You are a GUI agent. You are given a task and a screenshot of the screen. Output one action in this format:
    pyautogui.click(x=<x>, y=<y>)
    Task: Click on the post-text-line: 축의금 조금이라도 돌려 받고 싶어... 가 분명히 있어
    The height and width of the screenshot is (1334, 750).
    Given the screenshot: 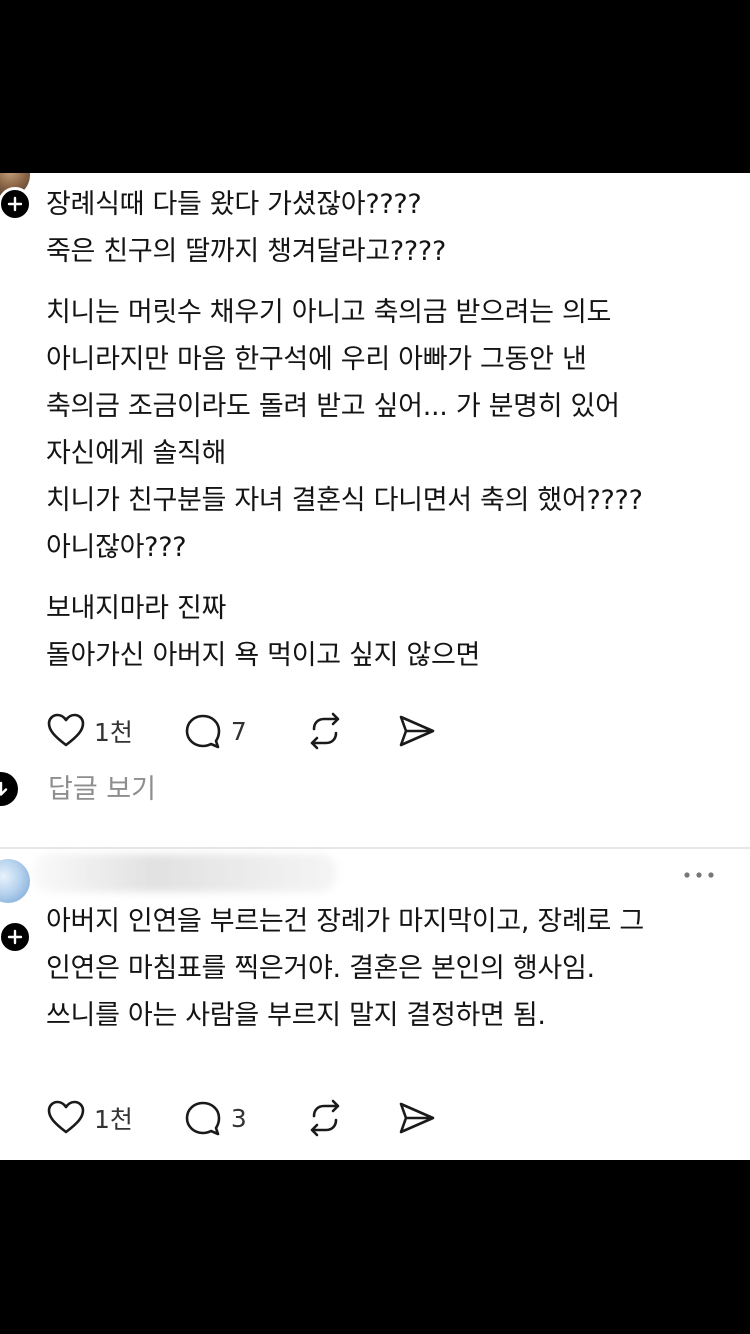 What is the action you would take?
    pyautogui.click(x=333, y=406)
    